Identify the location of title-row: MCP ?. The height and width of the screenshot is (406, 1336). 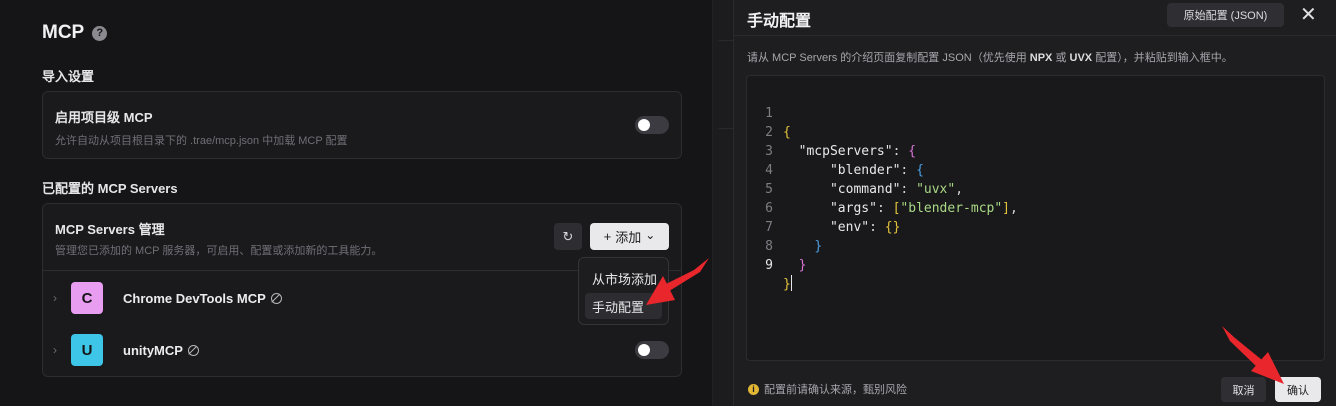
(75, 33).